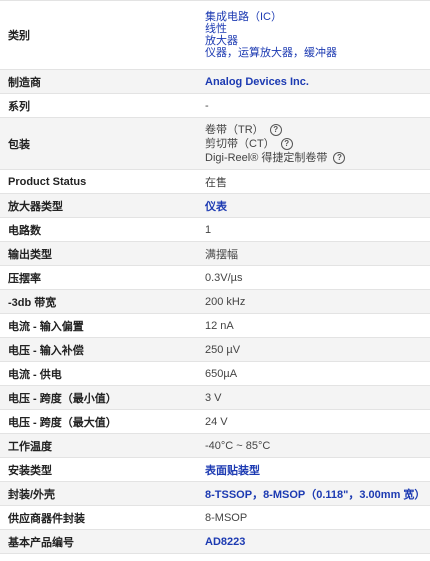 This screenshot has height=561, width=430. What do you see at coordinates (313, 325) in the screenshot?
I see `spec-value: 12 nA` at bounding box center [313, 325].